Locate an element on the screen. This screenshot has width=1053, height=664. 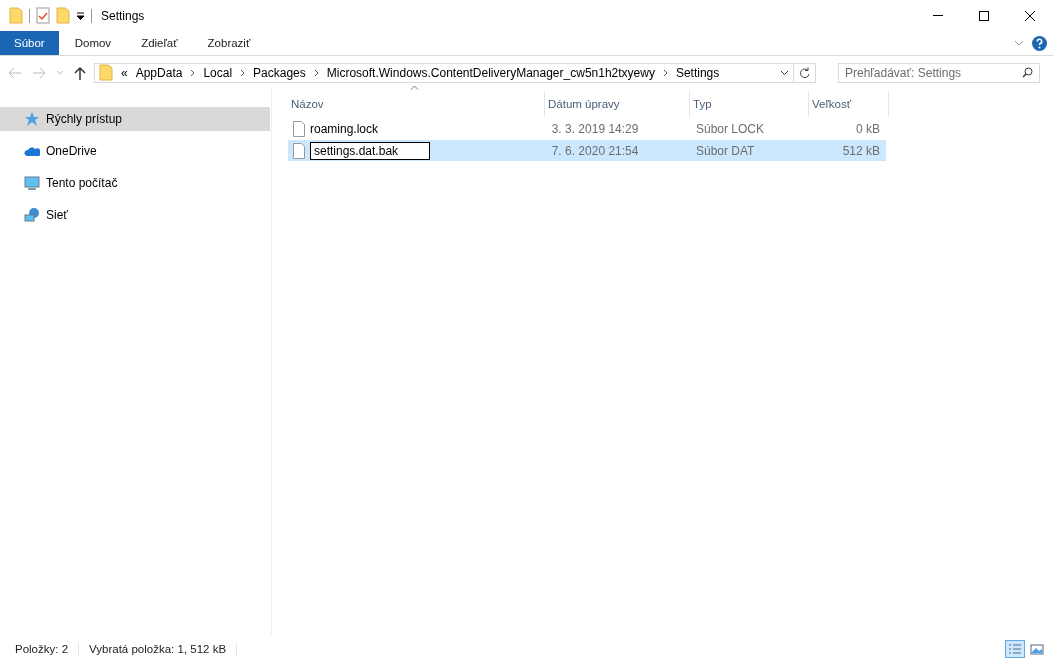
refresh-icon is located at coordinates (804, 72).